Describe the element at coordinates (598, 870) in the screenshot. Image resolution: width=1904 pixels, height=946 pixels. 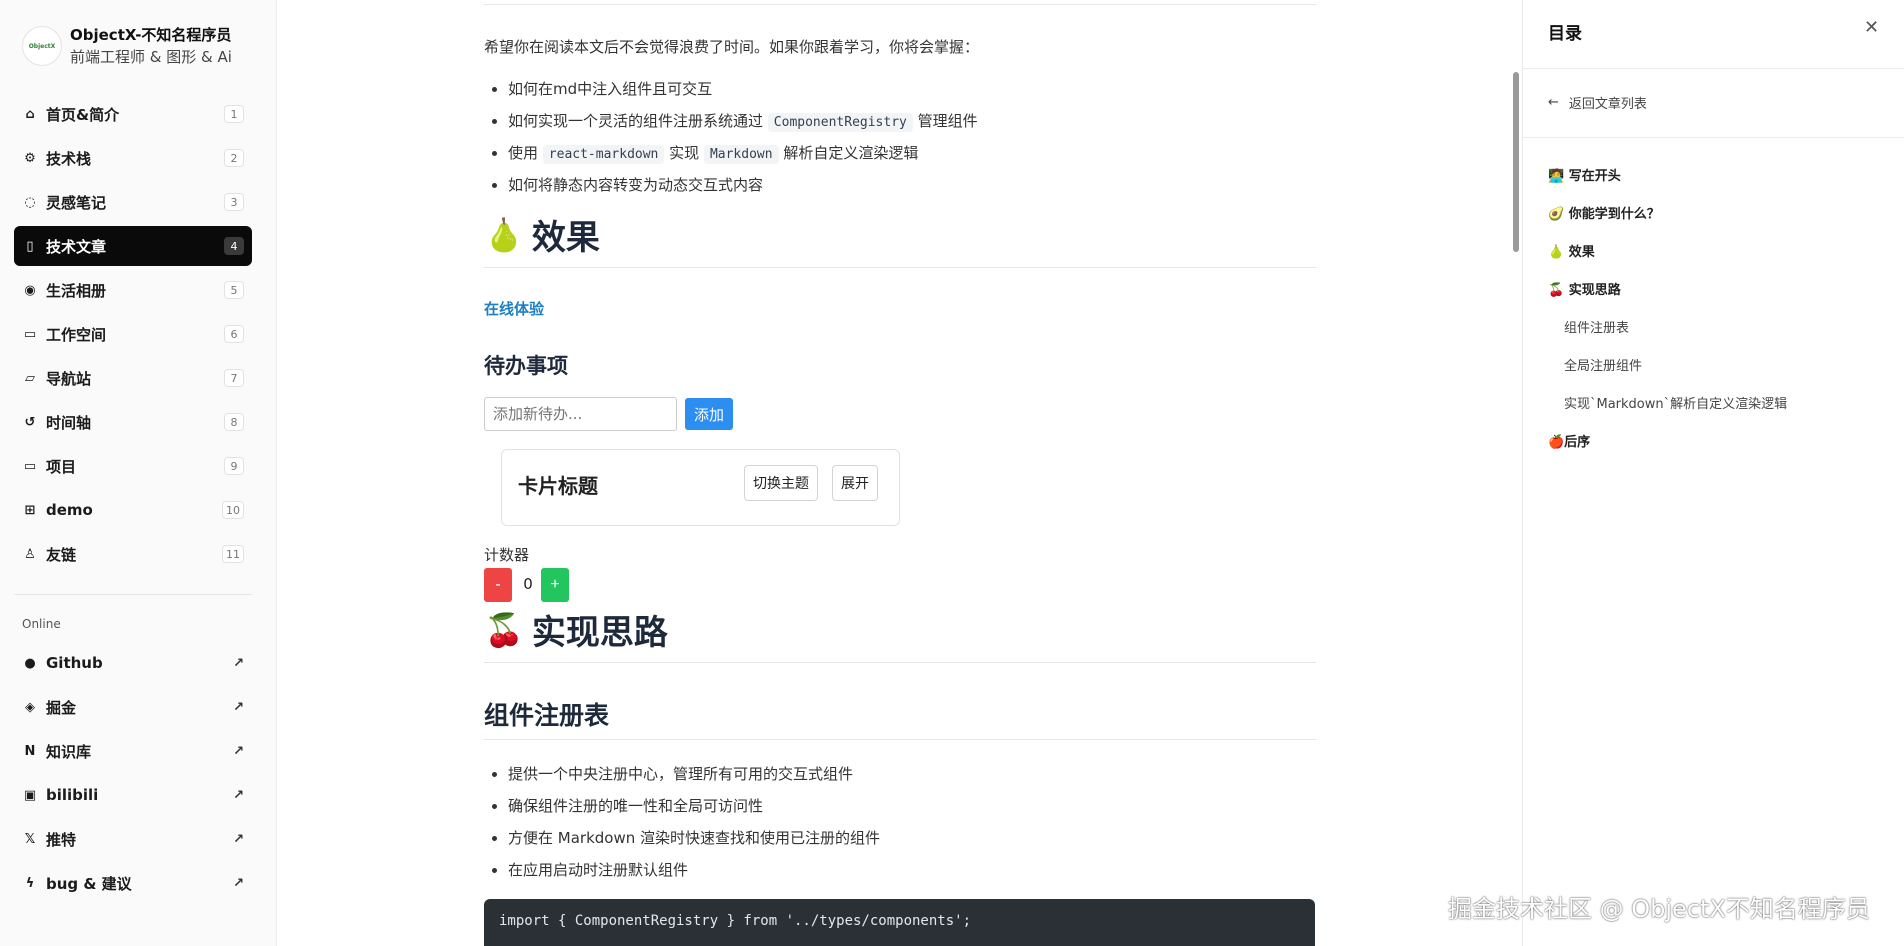
I see `list-item-text: 在应用启动时注册默认组件` at that location.